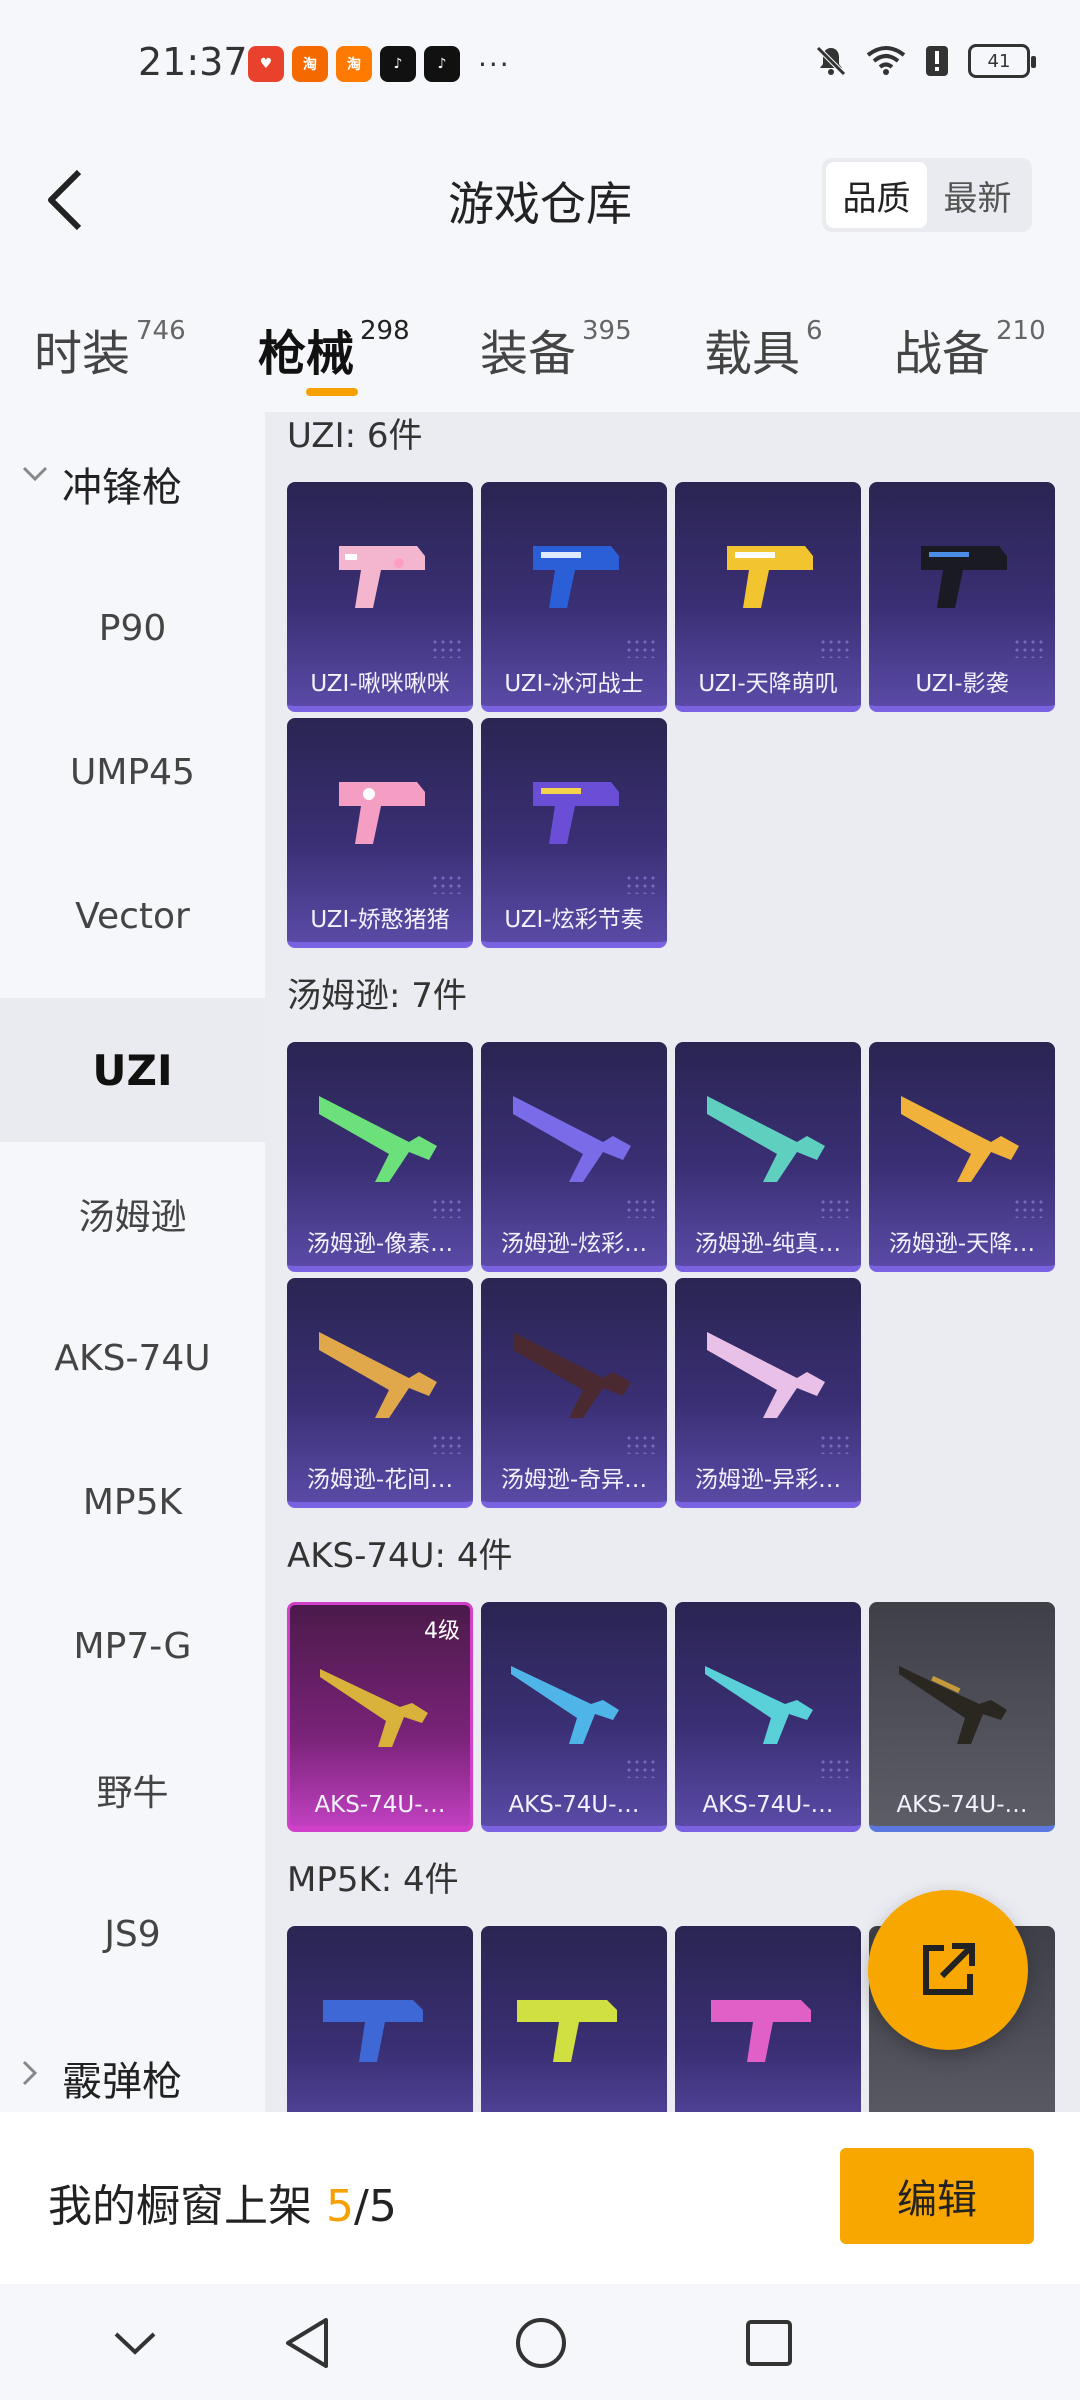  What do you see at coordinates (831, 61) in the screenshot?
I see `mute-icon` at bounding box center [831, 61].